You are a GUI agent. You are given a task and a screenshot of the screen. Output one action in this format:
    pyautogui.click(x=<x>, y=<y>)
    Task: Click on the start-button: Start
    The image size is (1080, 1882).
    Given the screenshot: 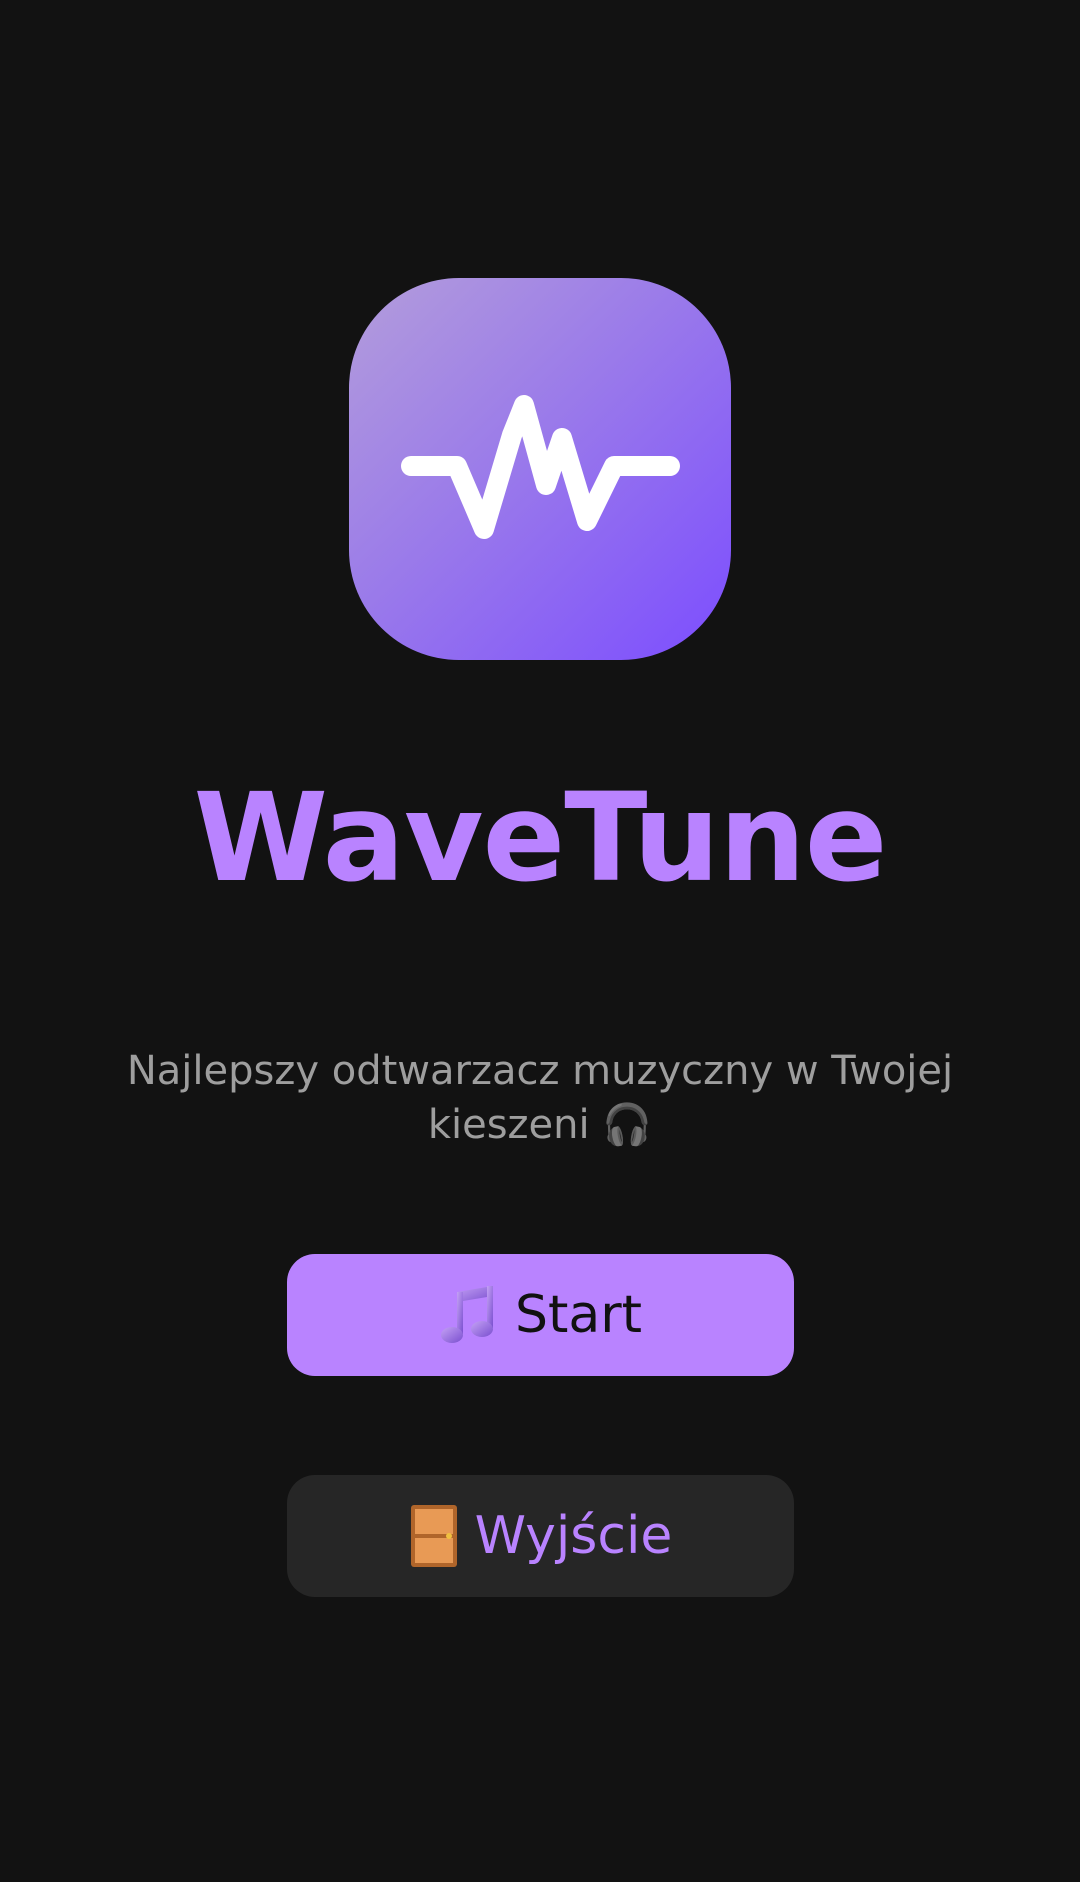 What is the action you would take?
    pyautogui.click(x=540, y=1315)
    